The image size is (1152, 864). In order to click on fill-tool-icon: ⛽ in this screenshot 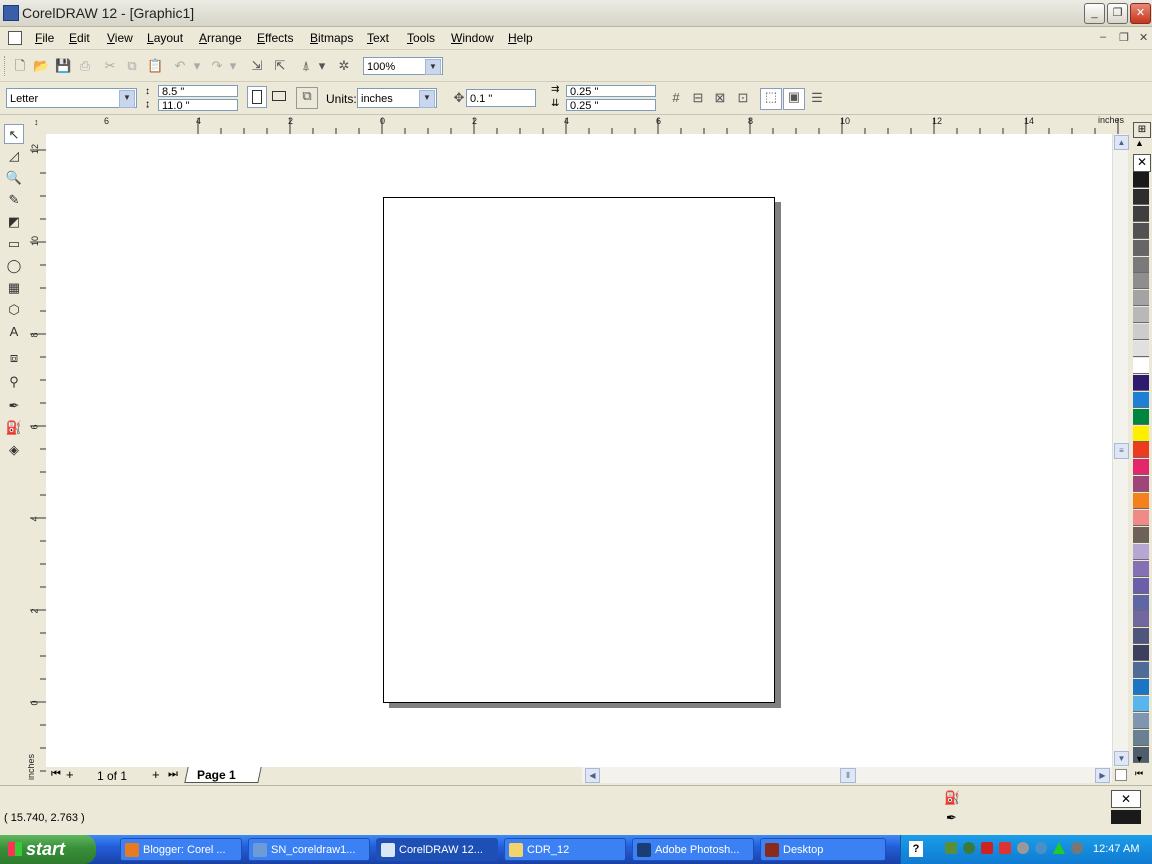, I will do `click(14, 428)`.